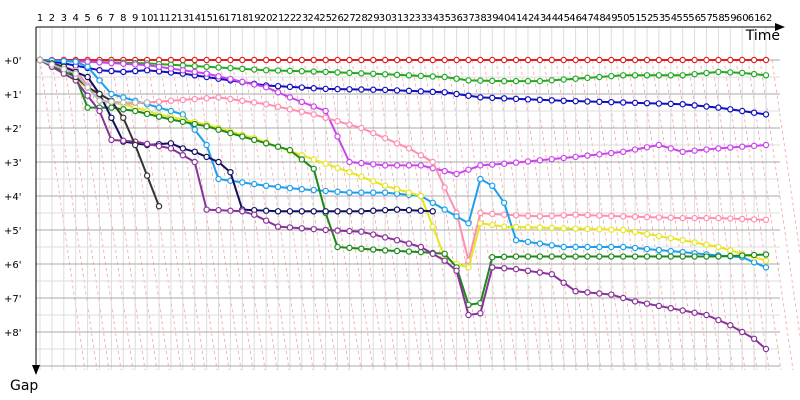  What do you see at coordinates (659, 18) in the screenshot?
I see `x-tick-label: 53` at bounding box center [659, 18].